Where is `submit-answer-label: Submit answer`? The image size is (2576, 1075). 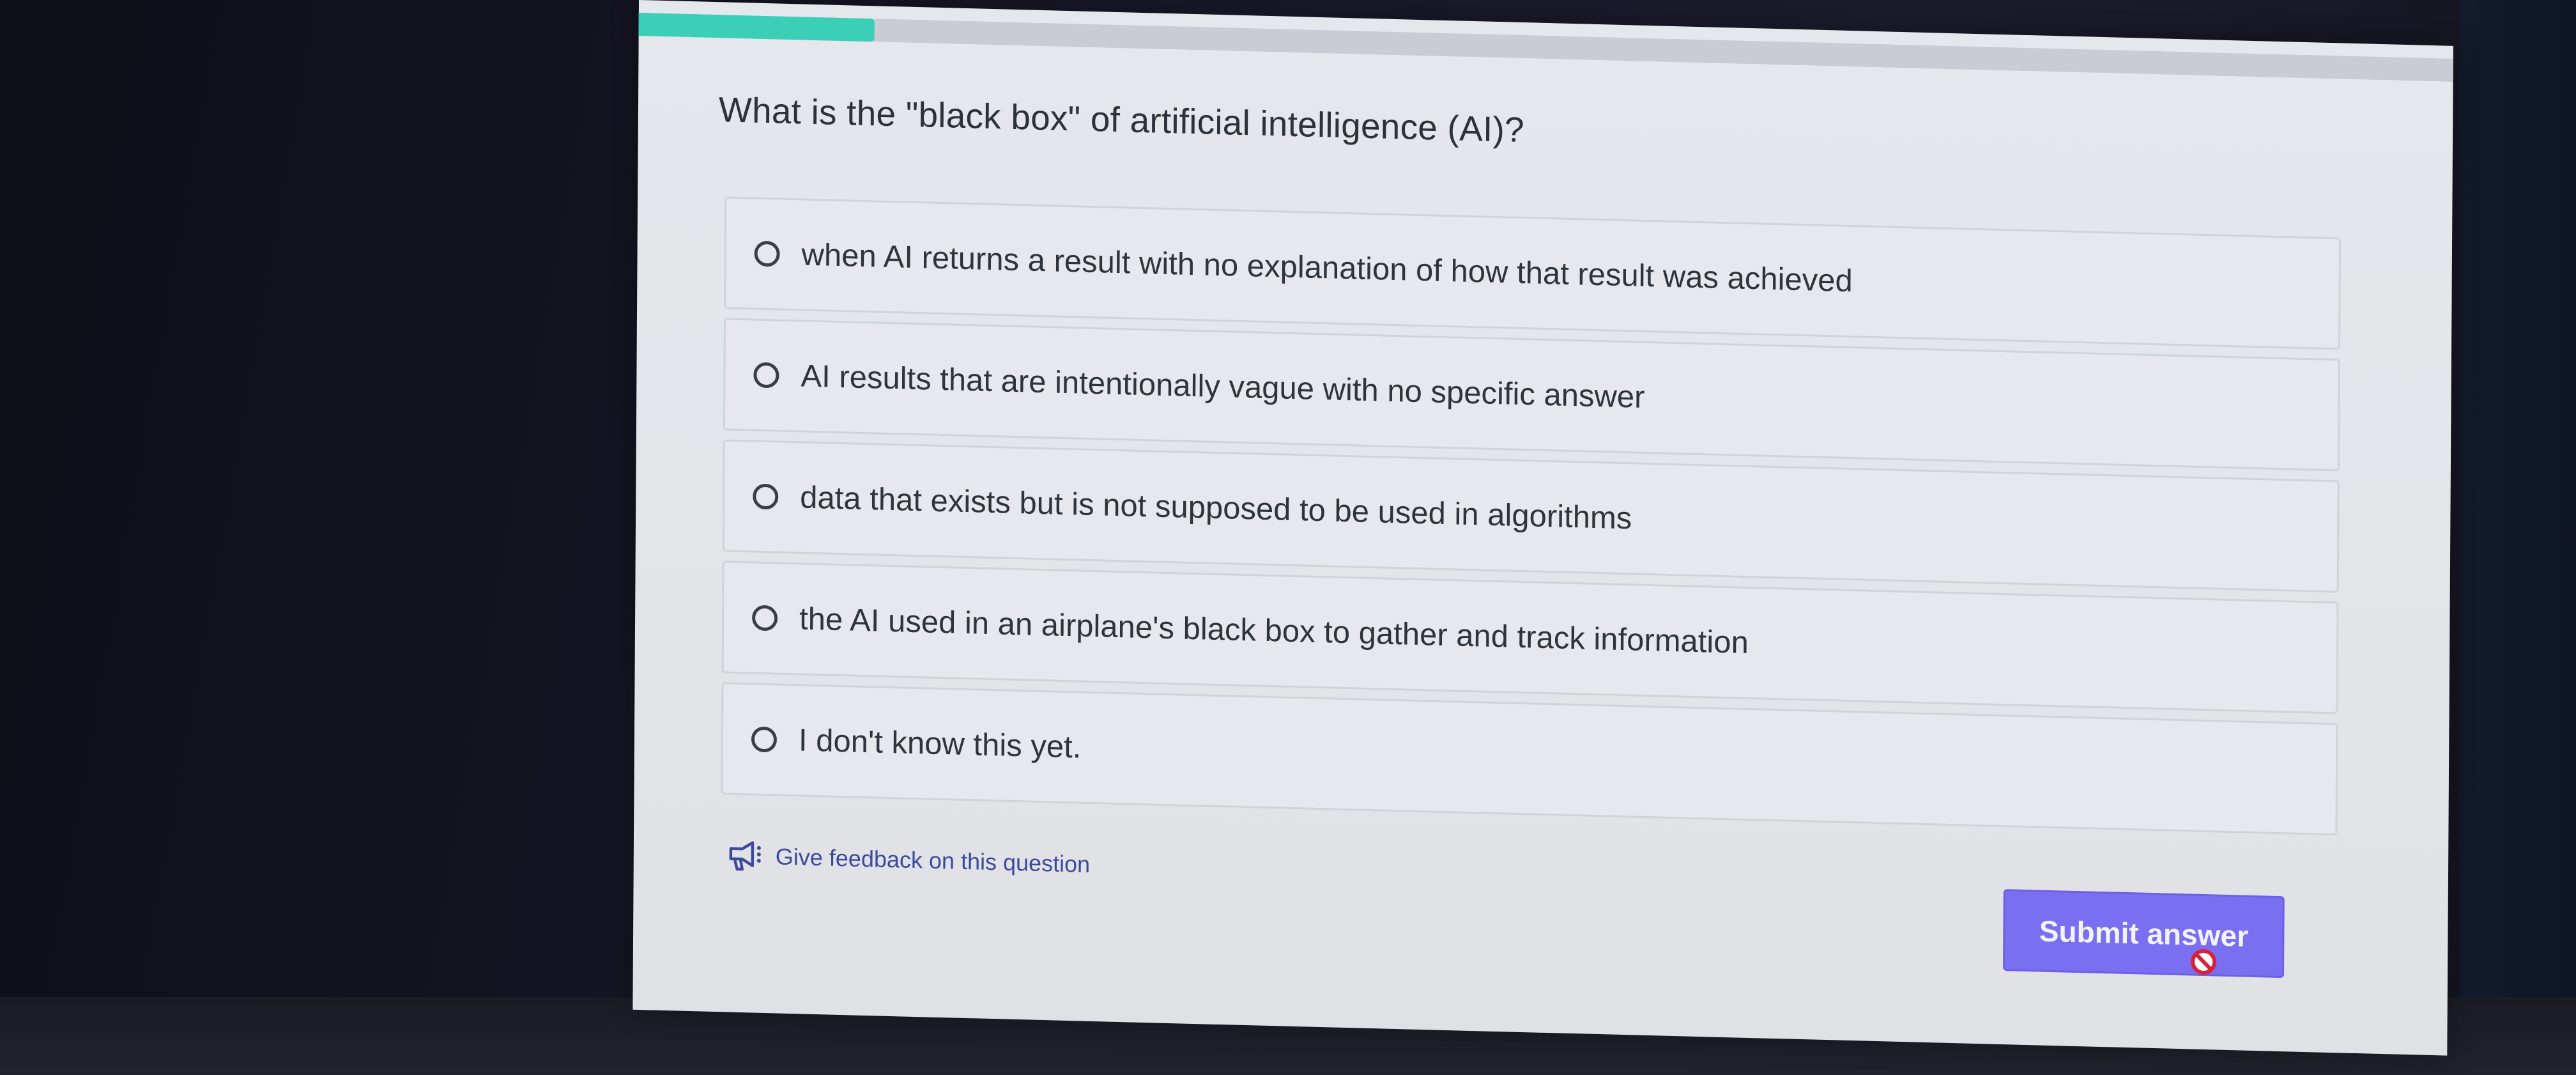
submit-answer-label: Submit answer is located at coordinates (2144, 933).